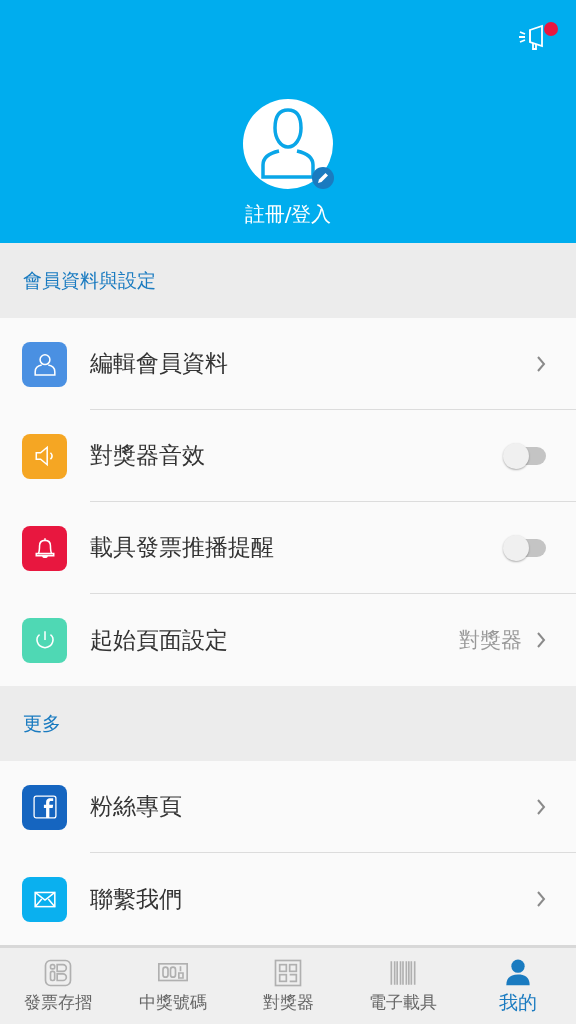 Image resolution: width=576 pixels, height=1024 pixels. I want to click on barcode-icon, so click(403, 973).